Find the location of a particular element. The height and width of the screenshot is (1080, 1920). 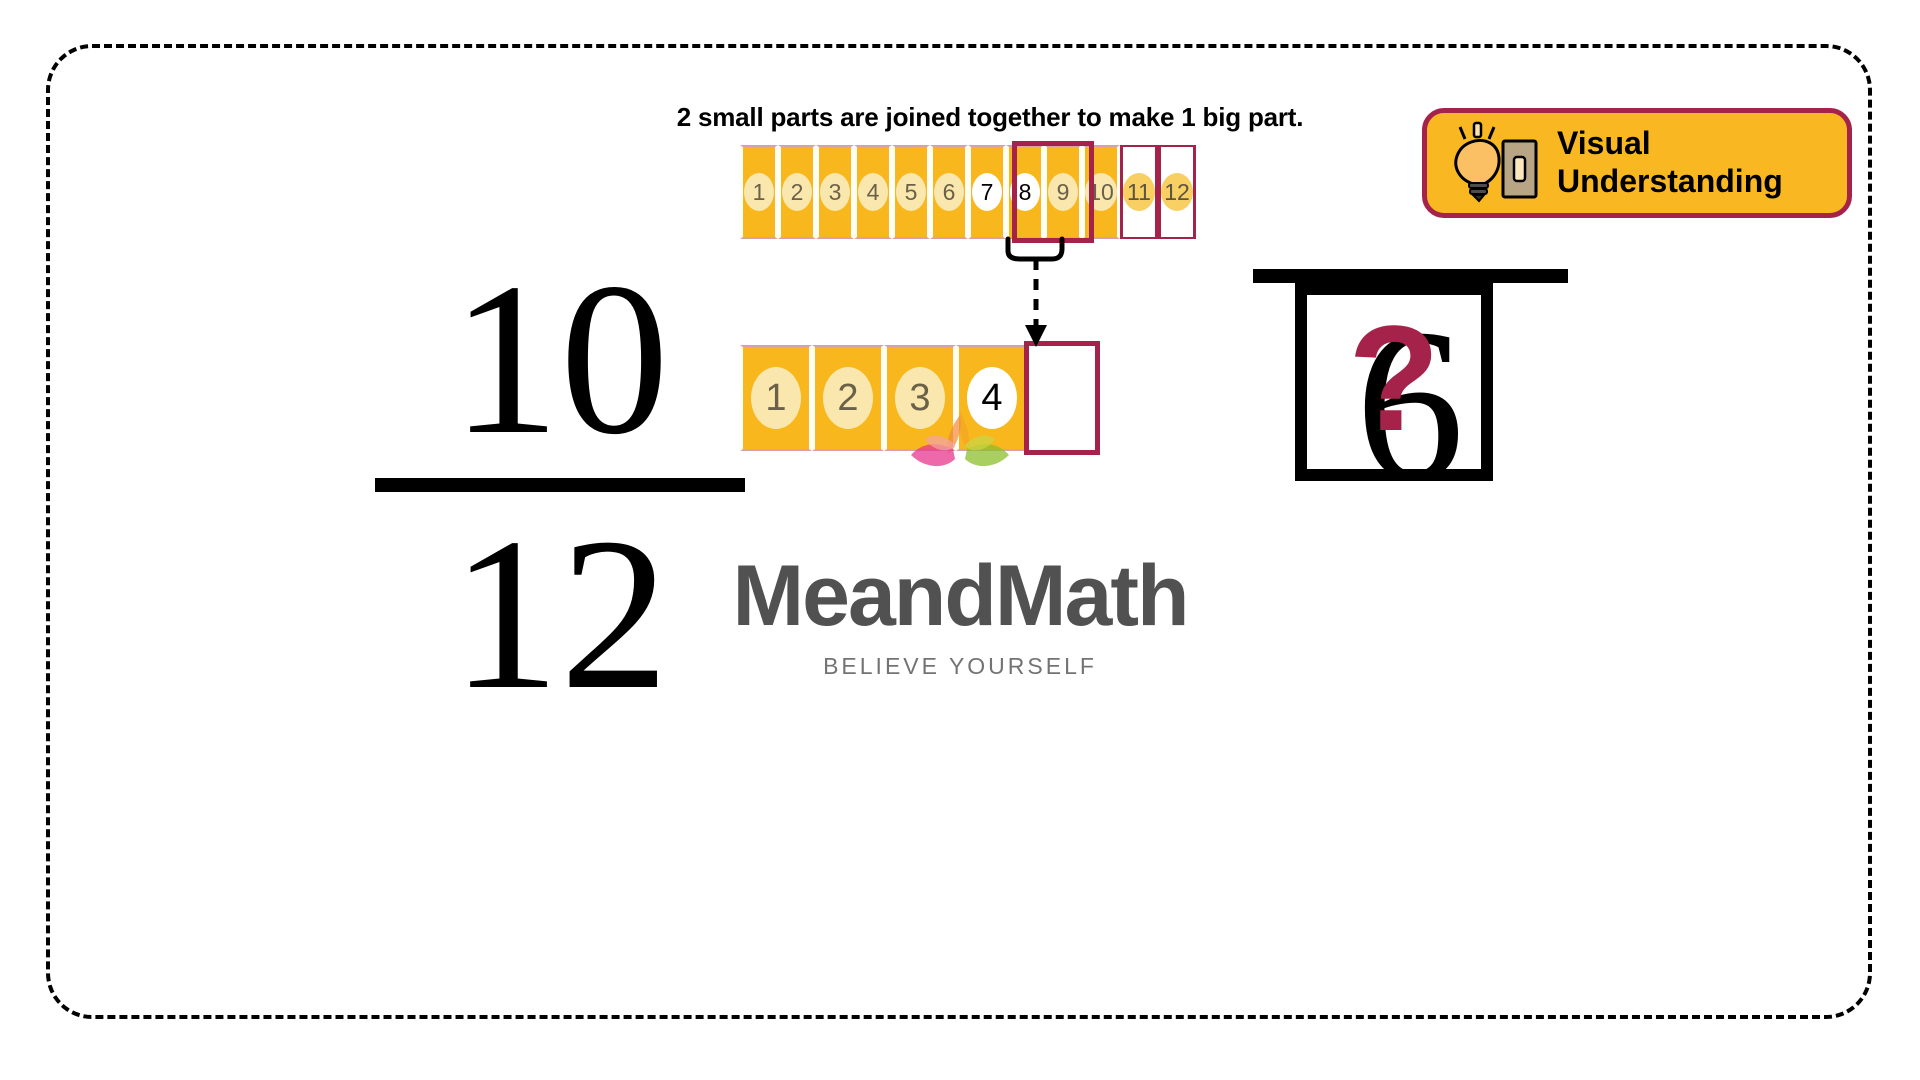

bar-cell-label: 11 is located at coordinates (1139, 192).